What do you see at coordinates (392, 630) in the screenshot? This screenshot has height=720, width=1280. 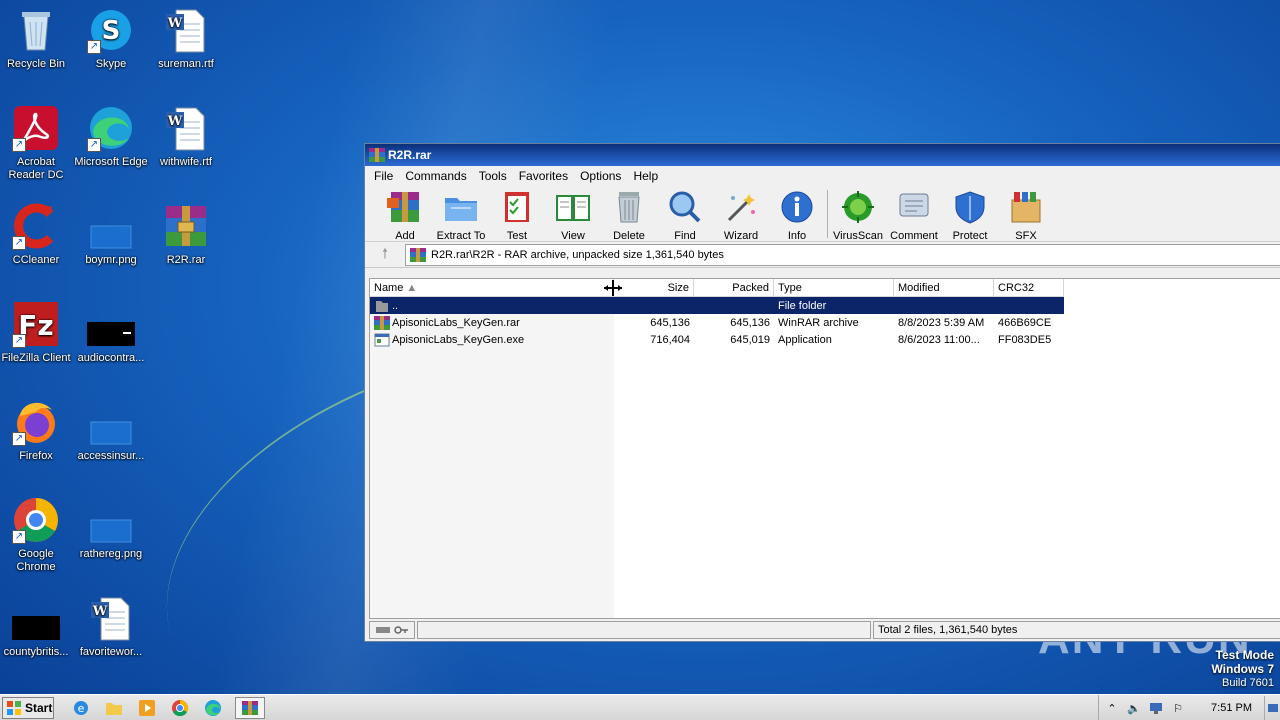 I see `status-drive-indicator` at bounding box center [392, 630].